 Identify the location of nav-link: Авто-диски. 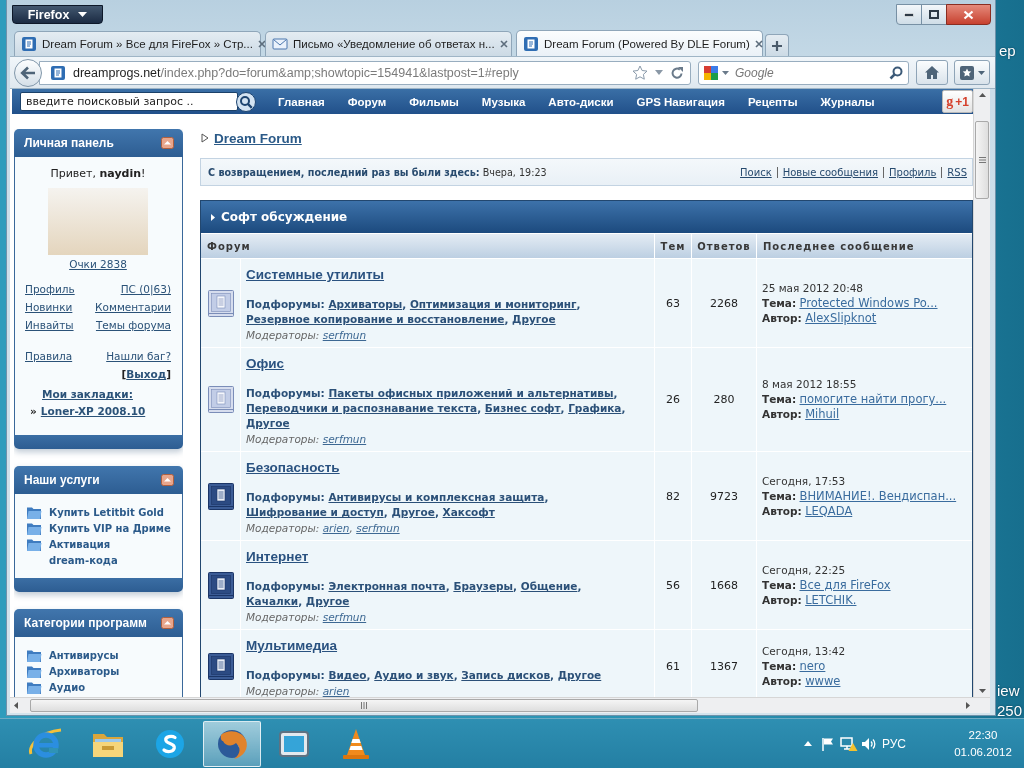
(581, 101).